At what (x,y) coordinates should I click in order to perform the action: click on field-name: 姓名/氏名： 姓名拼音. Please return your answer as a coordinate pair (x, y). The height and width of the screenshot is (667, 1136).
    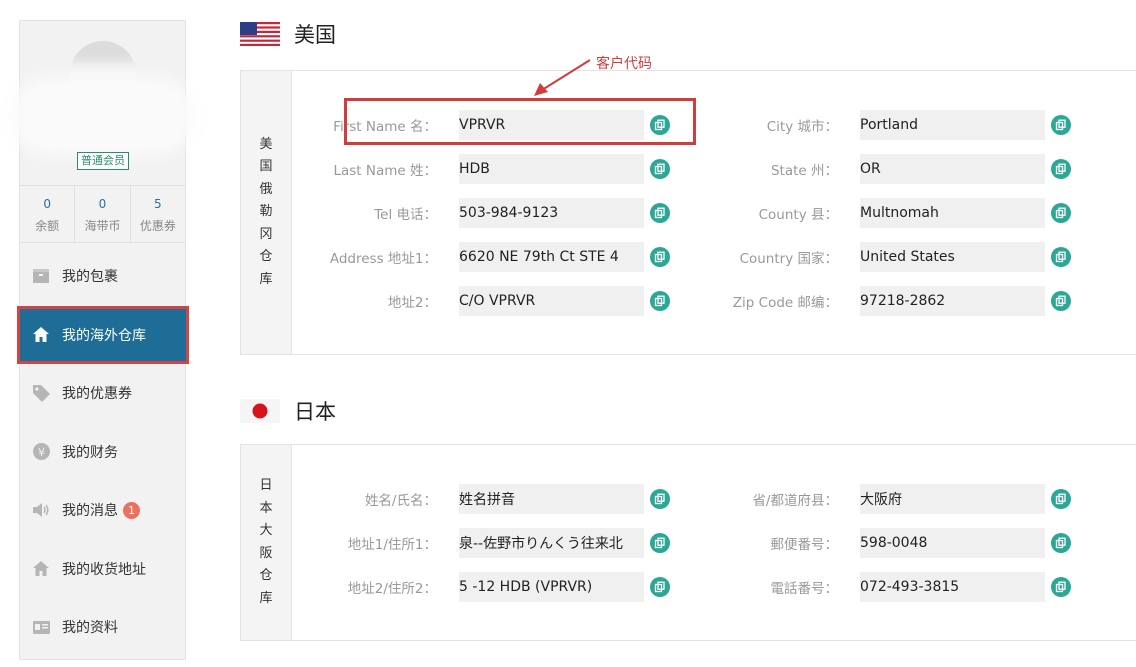
    Looking at the image, I should click on (494, 499).